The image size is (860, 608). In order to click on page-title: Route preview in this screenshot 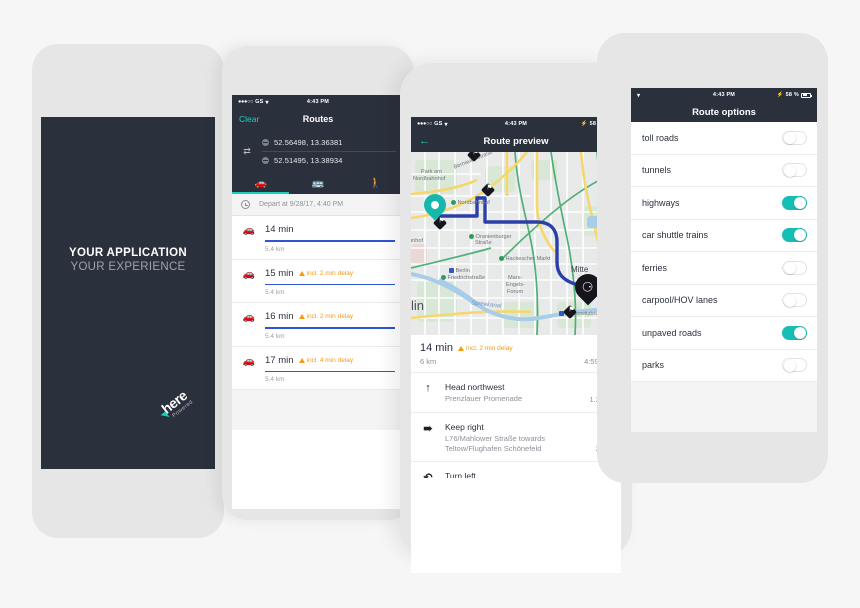, I will do `click(516, 141)`.